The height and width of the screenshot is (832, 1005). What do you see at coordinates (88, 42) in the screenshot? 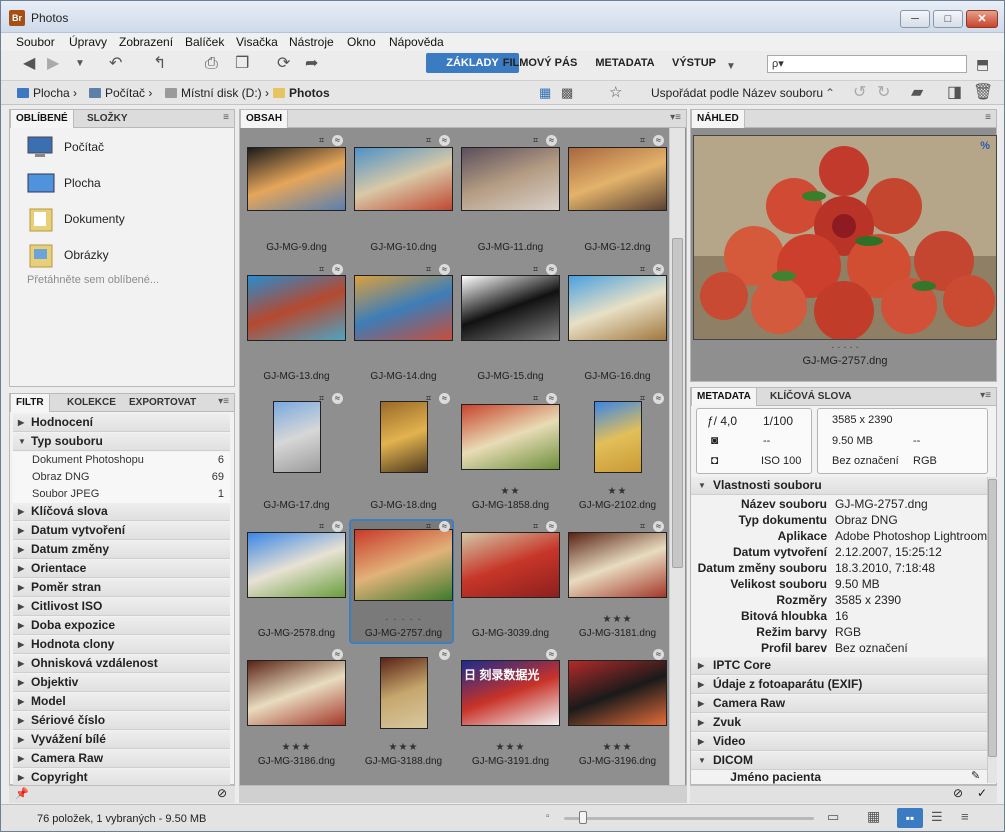
I see `menu-edit: Úpravy` at bounding box center [88, 42].